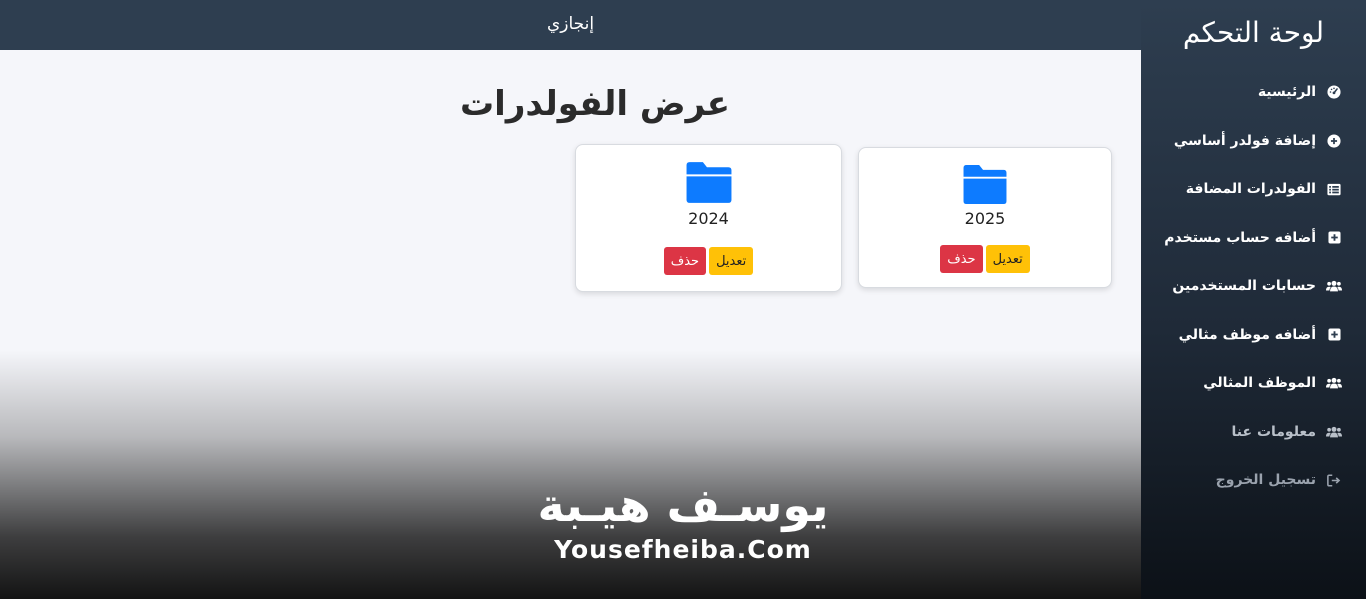 This screenshot has width=1366, height=599. What do you see at coordinates (1244, 286) in the screenshot?
I see `sidebar-item-label: حسابات المستخدمين` at bounding box center [1244, 286].